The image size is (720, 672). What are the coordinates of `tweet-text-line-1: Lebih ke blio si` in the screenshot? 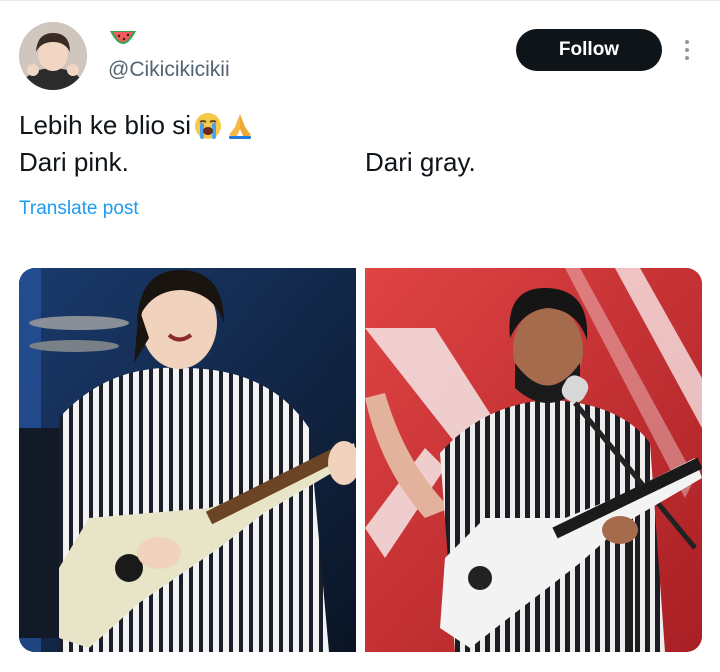 It's located at (137, 125).